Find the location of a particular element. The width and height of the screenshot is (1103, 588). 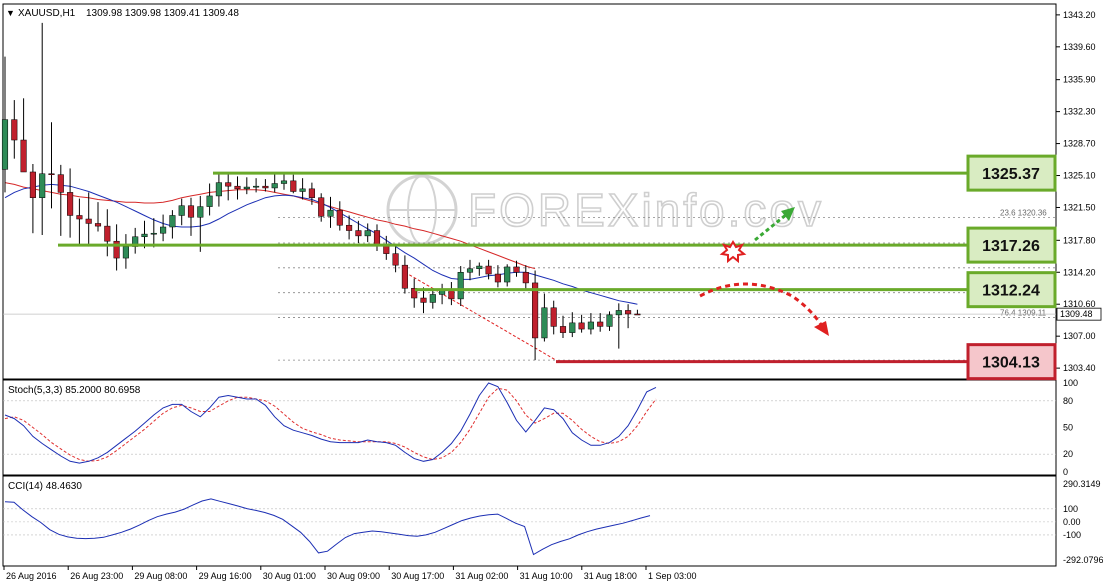

price-tick-label: 1332.30 is located at coordinates (1079, 112).